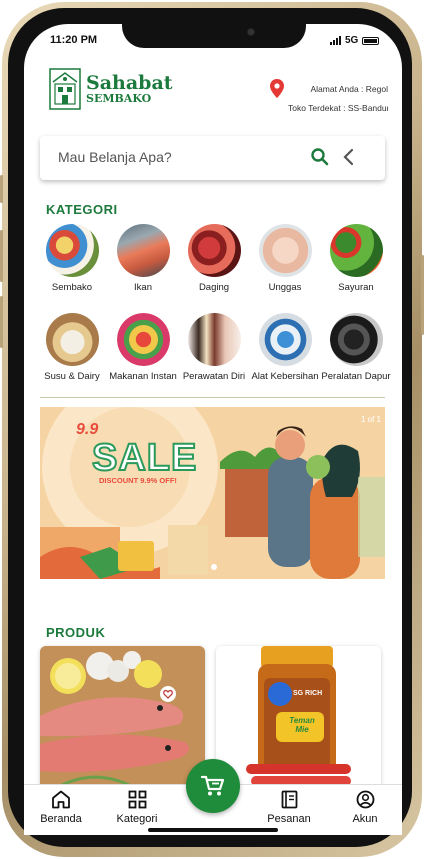 This screenshot has height=859, width=424. Describe the element at coordinates (138, 480) in the screenshot. I see `promo-discount: DISCOUNT 9.9% OFF!` at that location.